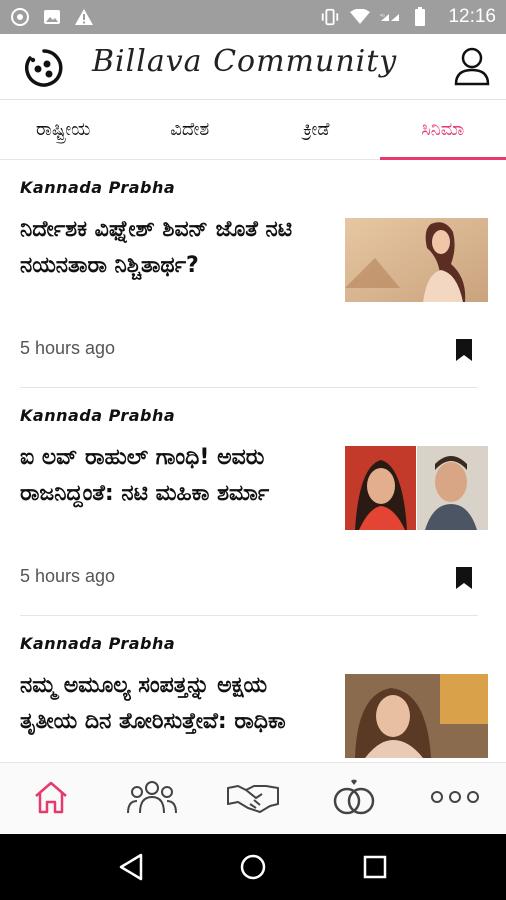 This screenshot has width=506, height=900. I want to click on tab-cinema: ಸಿನಿಮಾ, so click(442, 130).